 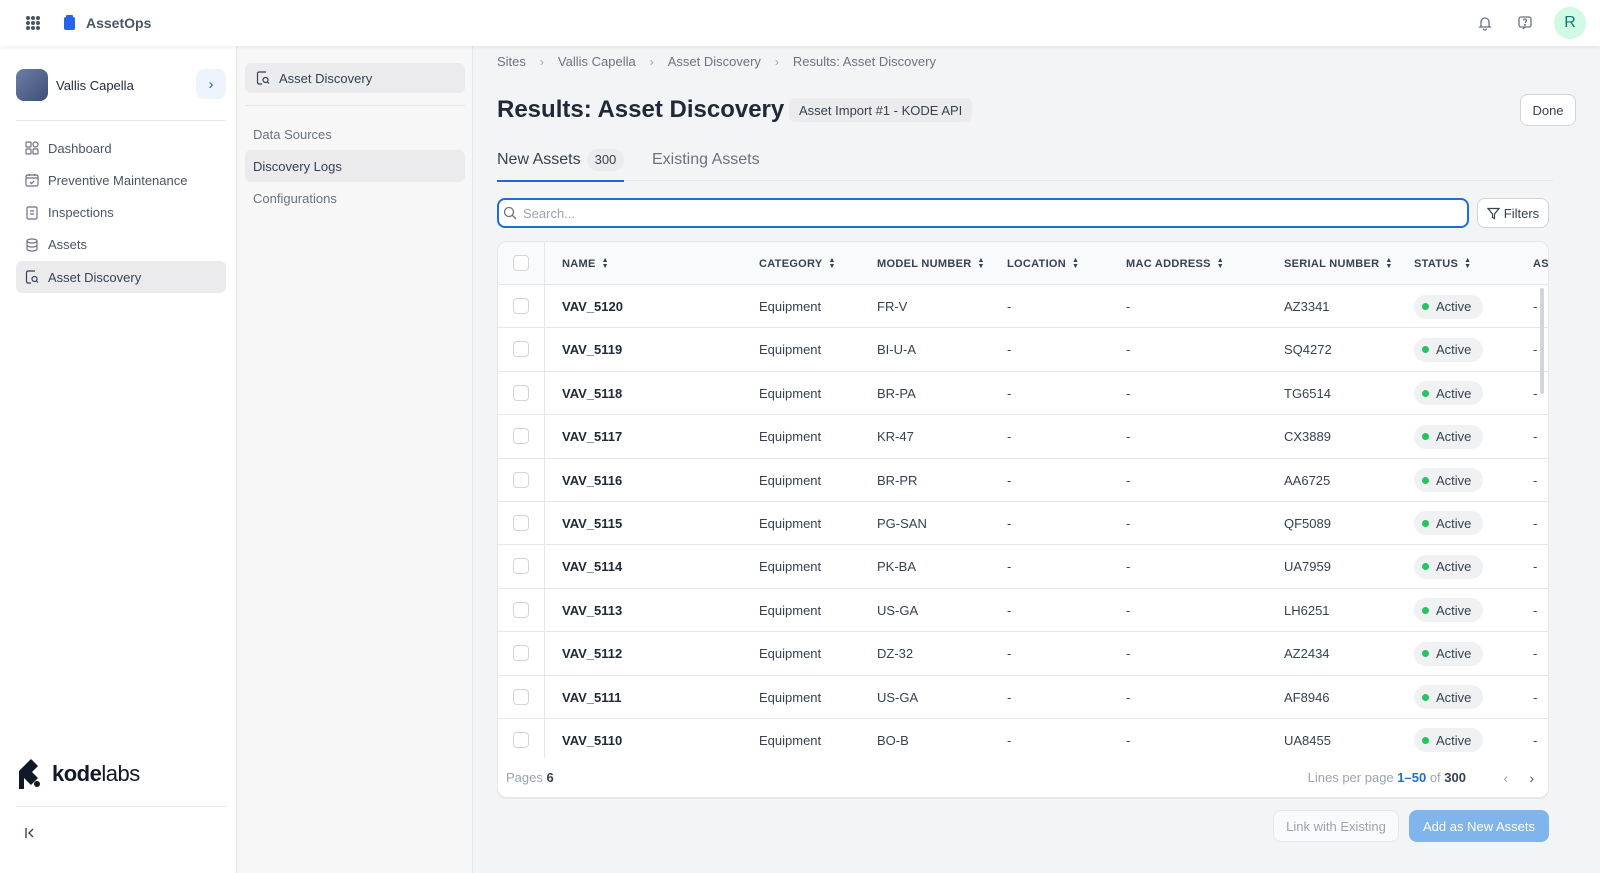 I want to click on column-header-status: STATUS ▲ ▼, so click(x=1442, y=263).